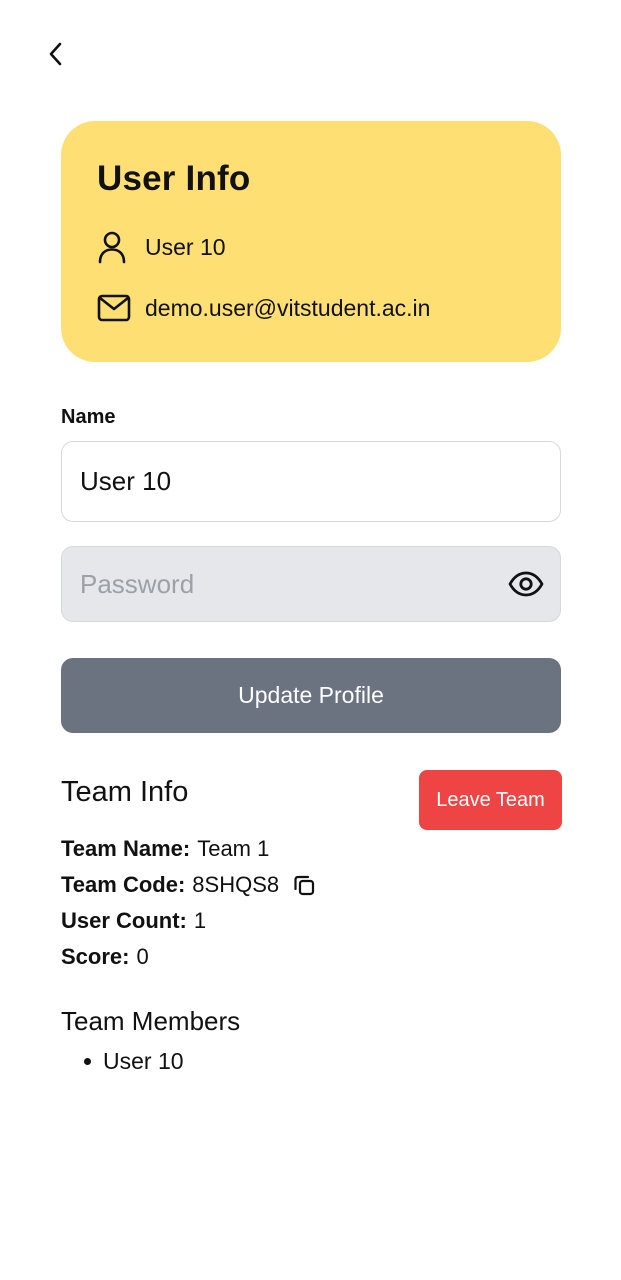 This screenshot has height=1280, width=621. I want to click on team-name-key: Team Name:, so click(126, 848).